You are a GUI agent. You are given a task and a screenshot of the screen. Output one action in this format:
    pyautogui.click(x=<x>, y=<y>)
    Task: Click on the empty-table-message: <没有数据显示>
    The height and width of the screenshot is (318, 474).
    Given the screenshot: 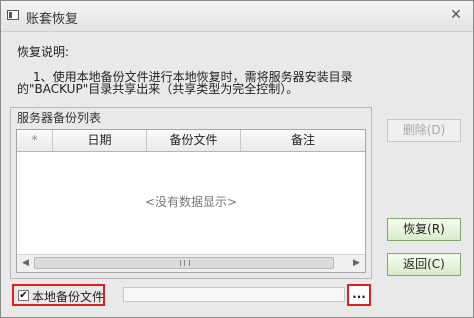 What is the action you would take?
    pyautogui.click(x=191, y=202)
    